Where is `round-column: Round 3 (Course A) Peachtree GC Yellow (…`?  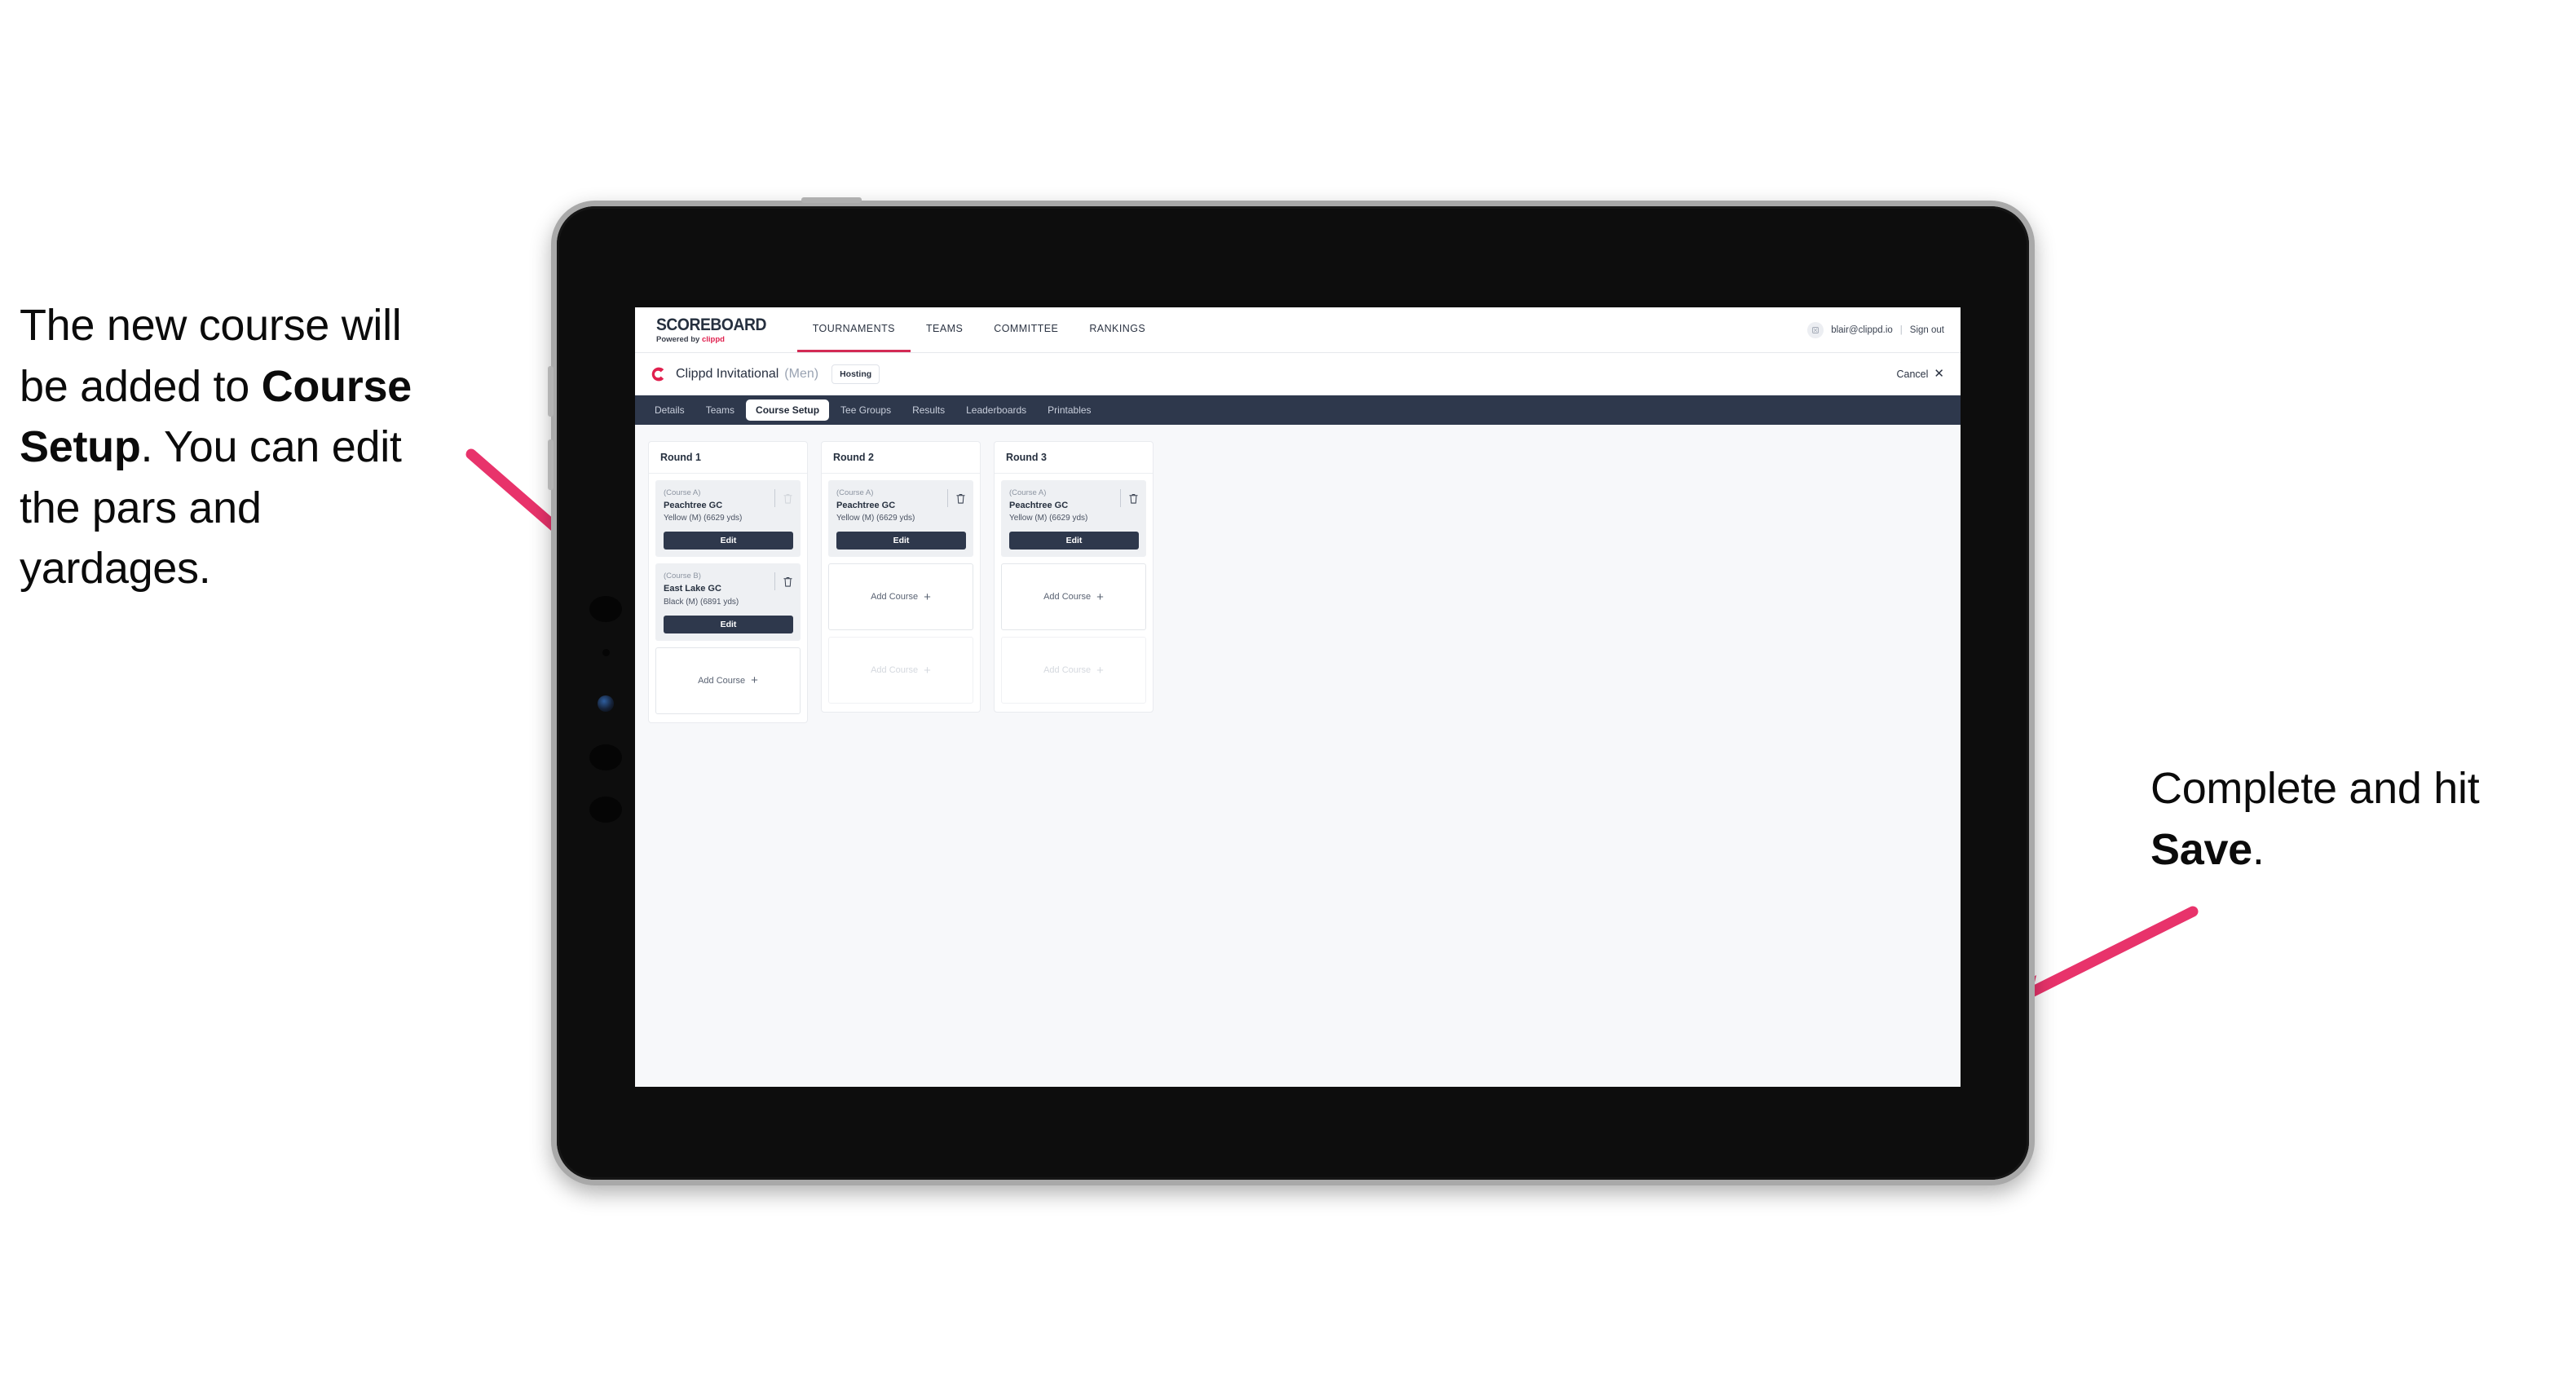
round-column: Round 3 (Course A) Peachtree GC Yellow (… is located at coordinates (1073, 577).